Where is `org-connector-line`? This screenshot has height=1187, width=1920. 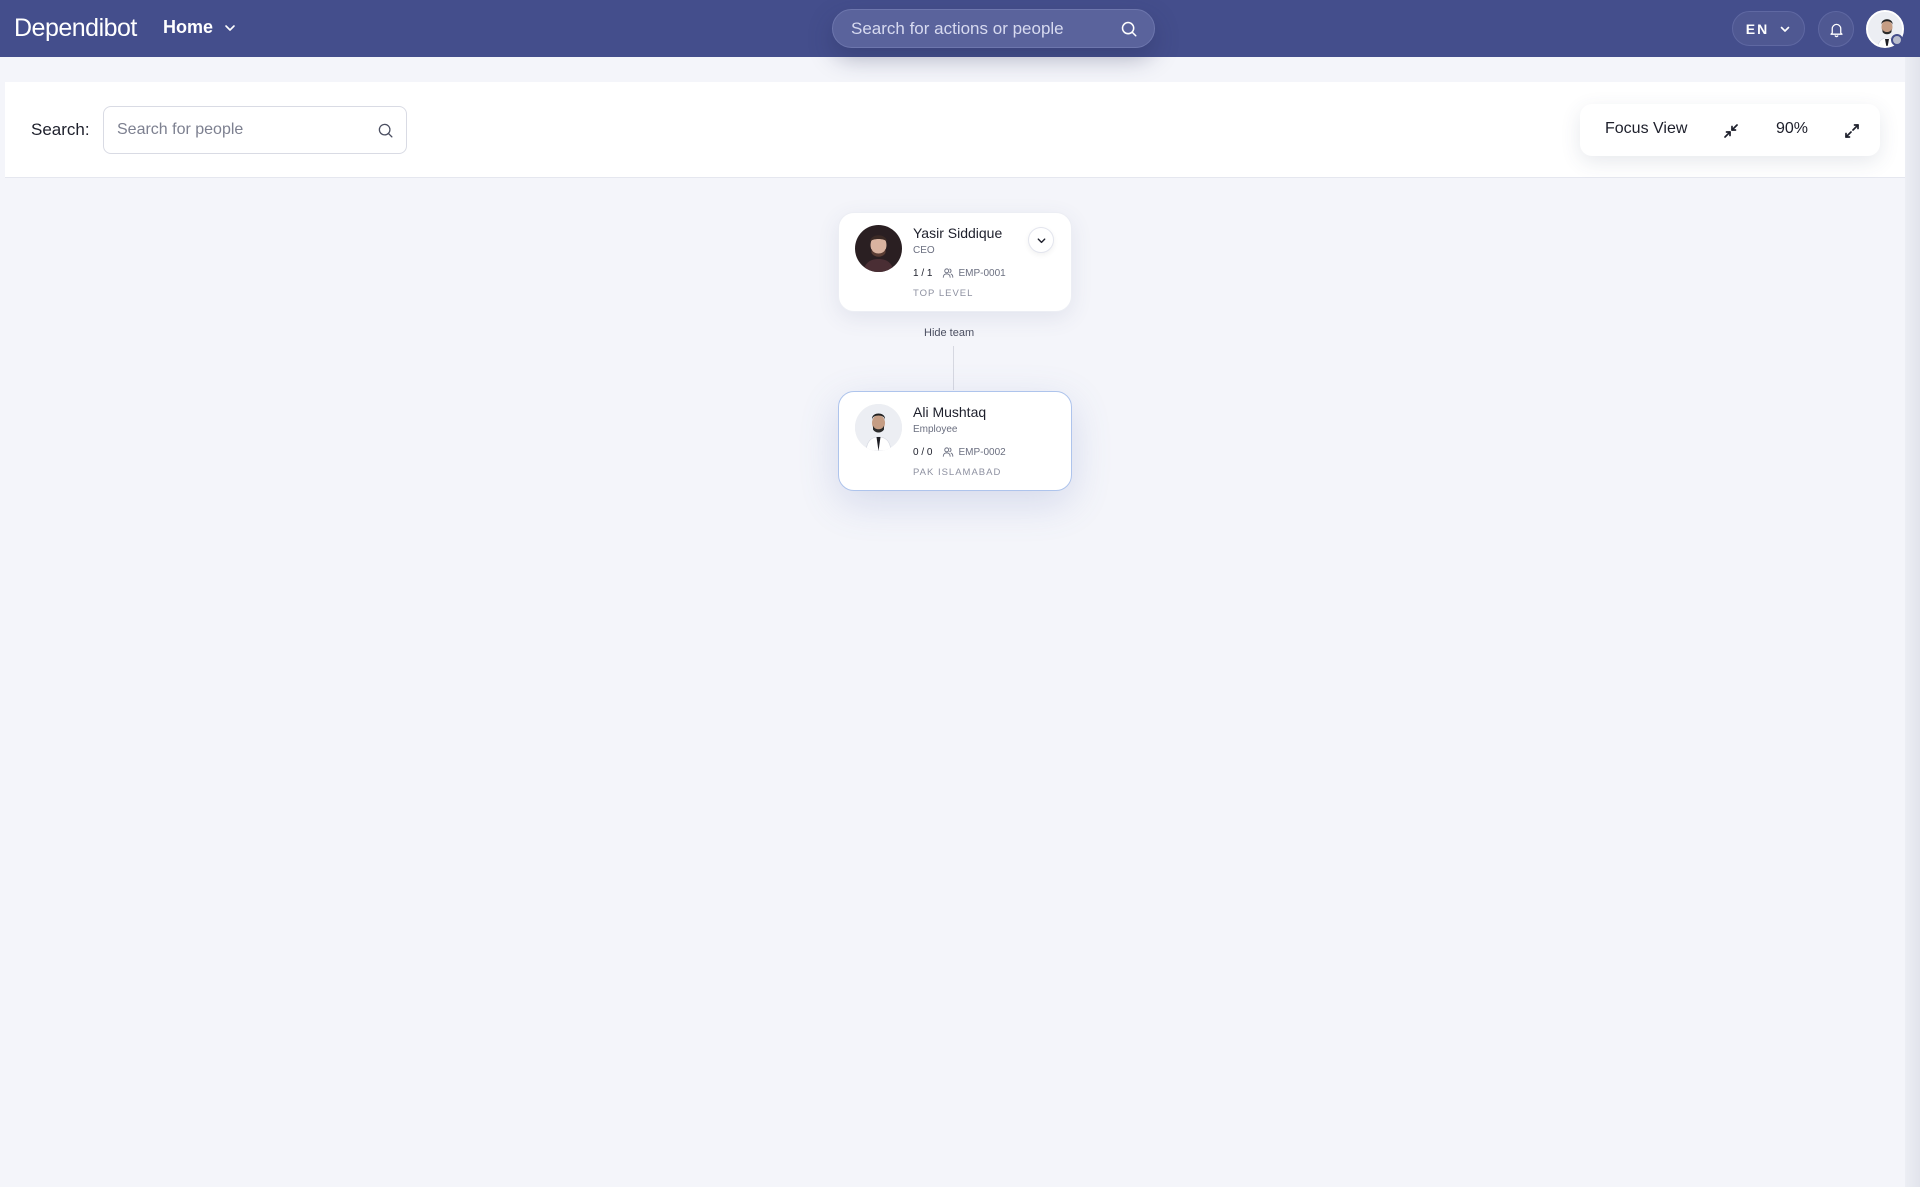
org-connector-line is located at coordinates (953, 368).